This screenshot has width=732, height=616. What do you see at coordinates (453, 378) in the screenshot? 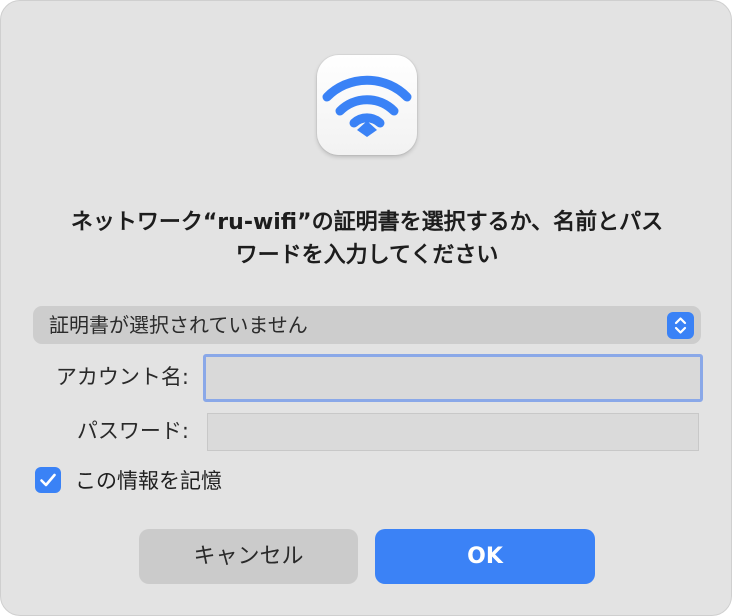
I see `account-name-input` at bounding box center [453, 378].